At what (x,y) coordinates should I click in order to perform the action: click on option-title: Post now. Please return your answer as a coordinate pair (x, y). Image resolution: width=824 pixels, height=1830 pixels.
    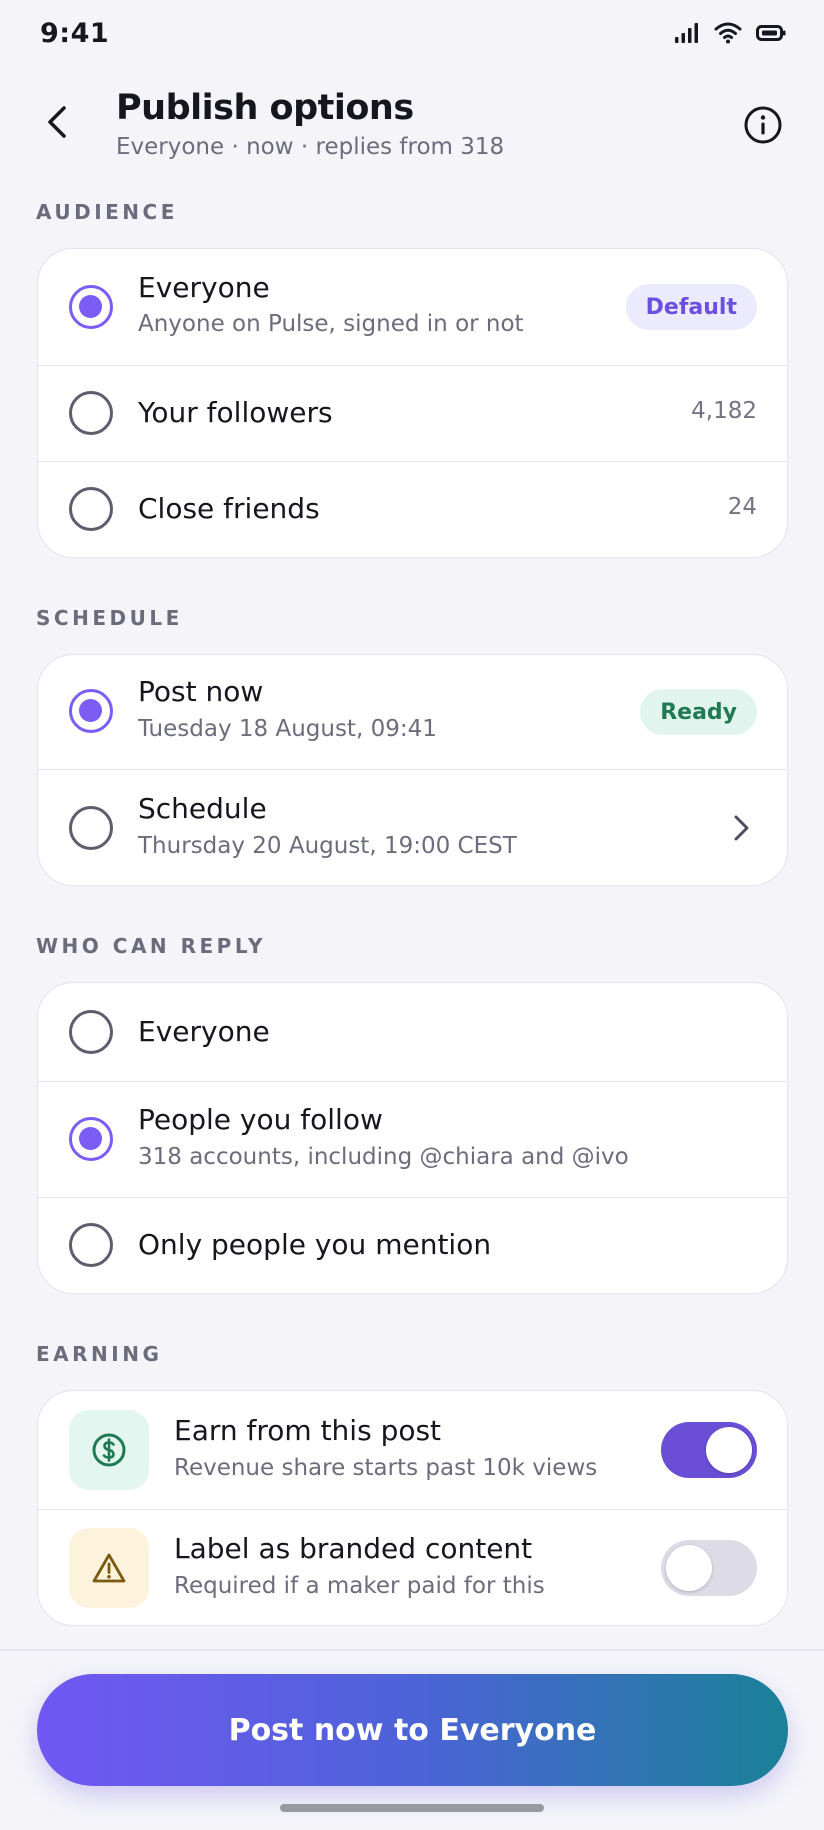
    Looking at the image, I should click on (201, 691).